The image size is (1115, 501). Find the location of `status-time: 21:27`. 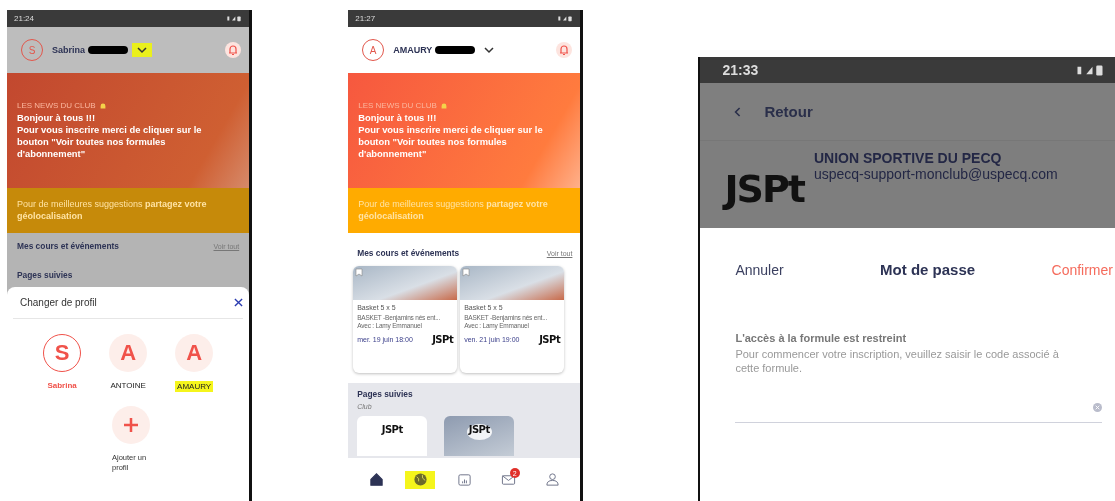

status-time: 21:27 is located at coordinates (365, 18).